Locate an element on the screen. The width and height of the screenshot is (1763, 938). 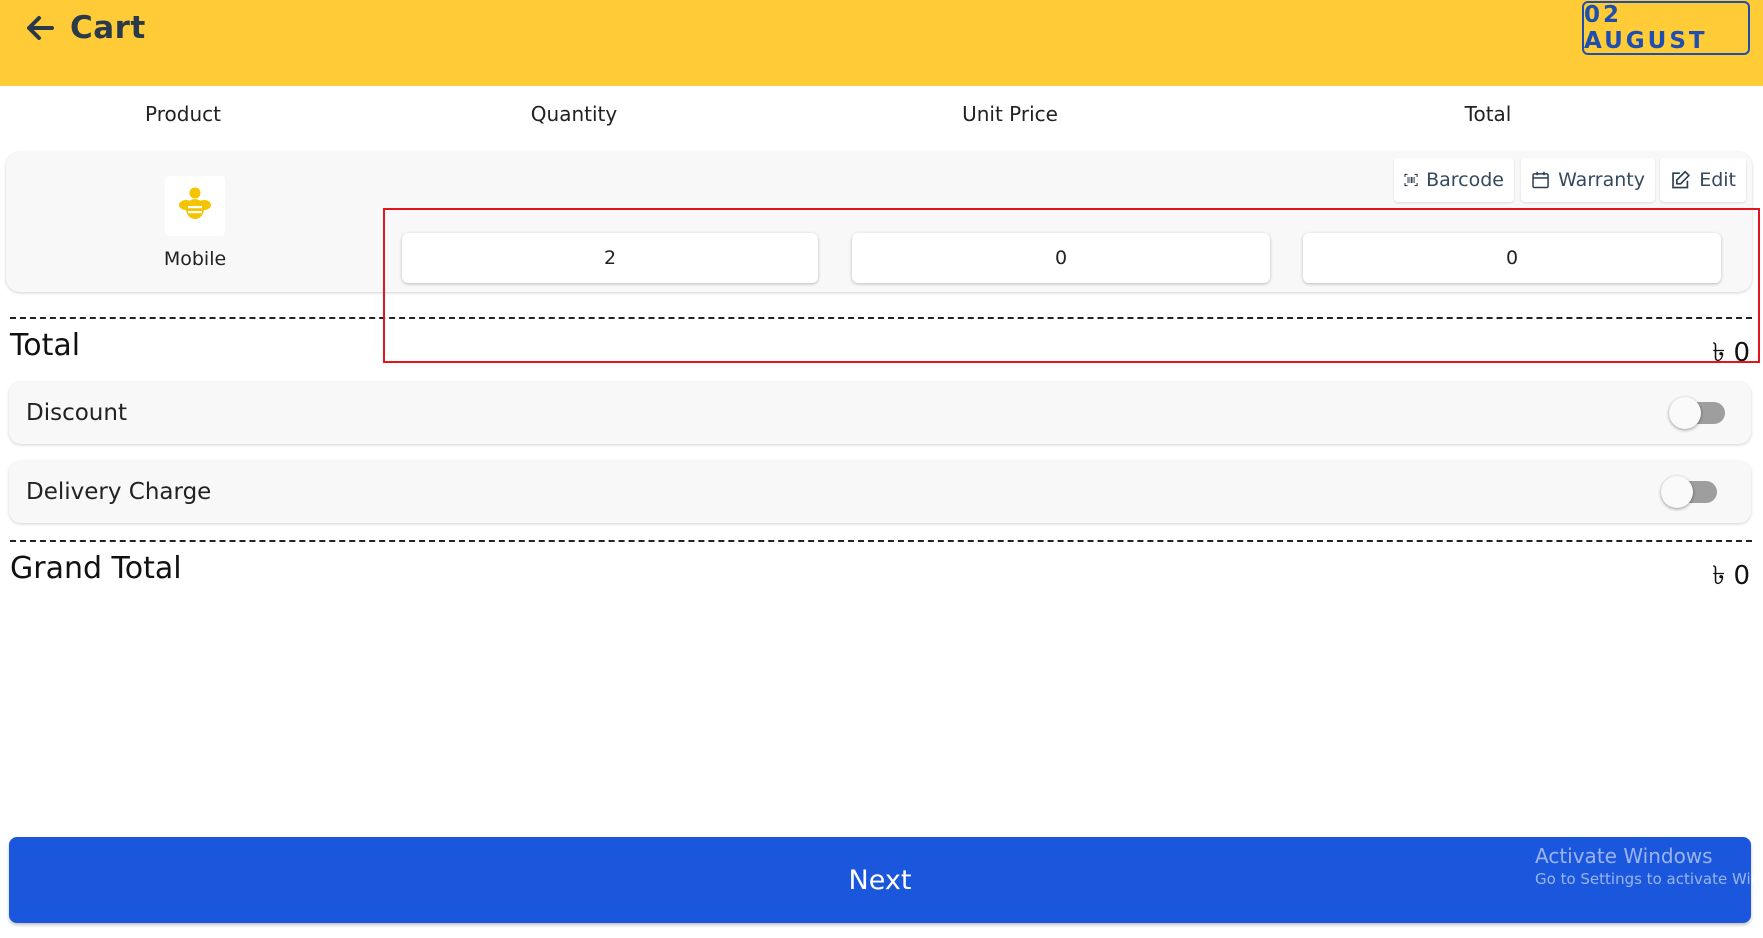
delivery-charge-toggle is located at coordinates (1690, 492).